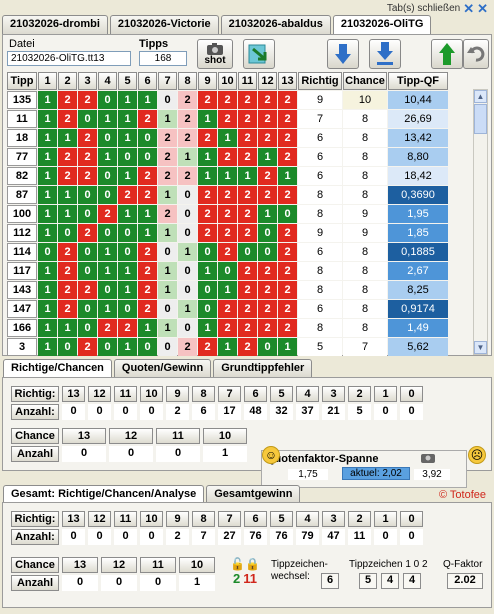 This screenshot has width=494, height=614. What do you see at coordinates (22, 309) in the screenshot?
I see `tipp-number: 147` at bounding box center [22, 309].